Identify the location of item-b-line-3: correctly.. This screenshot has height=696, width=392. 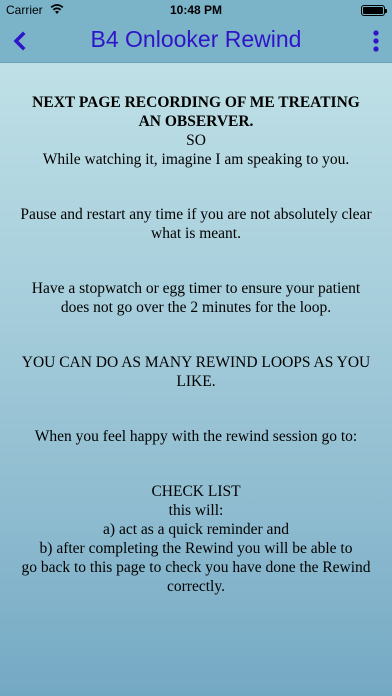
(196, 586).